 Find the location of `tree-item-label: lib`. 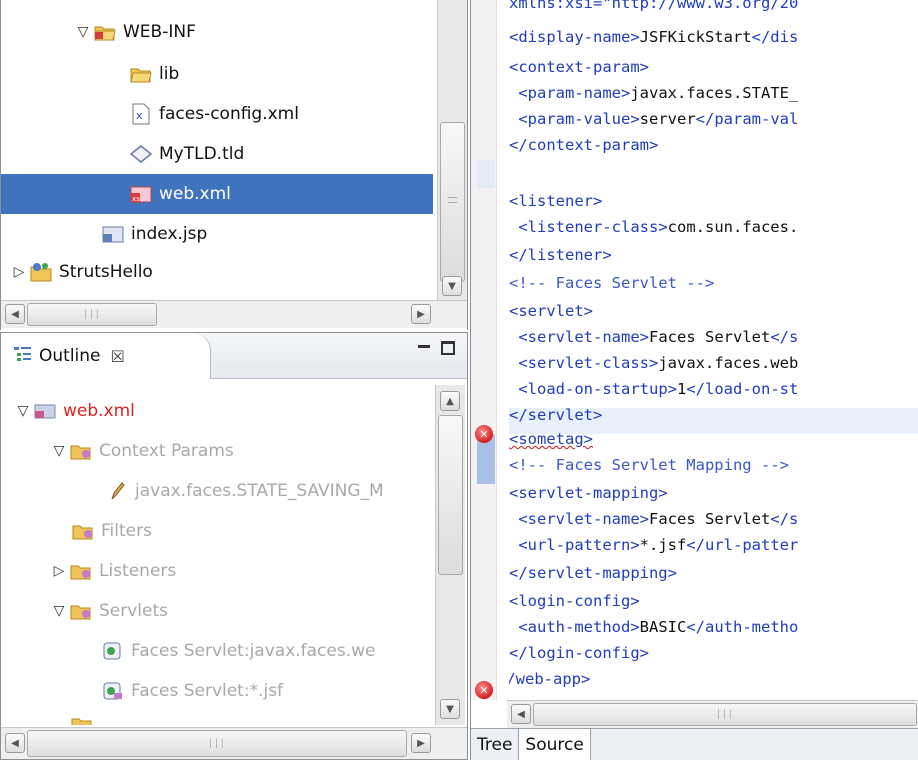

tree-item-label: lib is located at coordinates (169, 74).